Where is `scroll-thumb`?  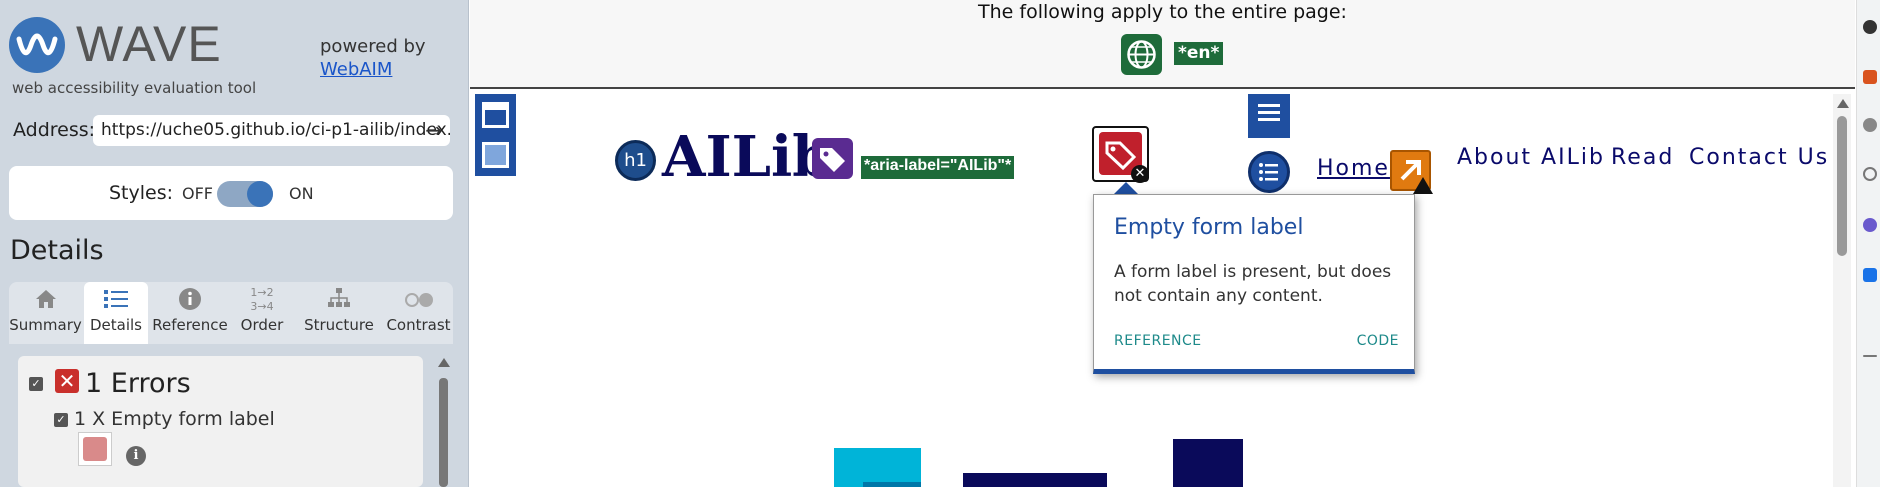 scroll-thumb is located at coordinates (443, 432).